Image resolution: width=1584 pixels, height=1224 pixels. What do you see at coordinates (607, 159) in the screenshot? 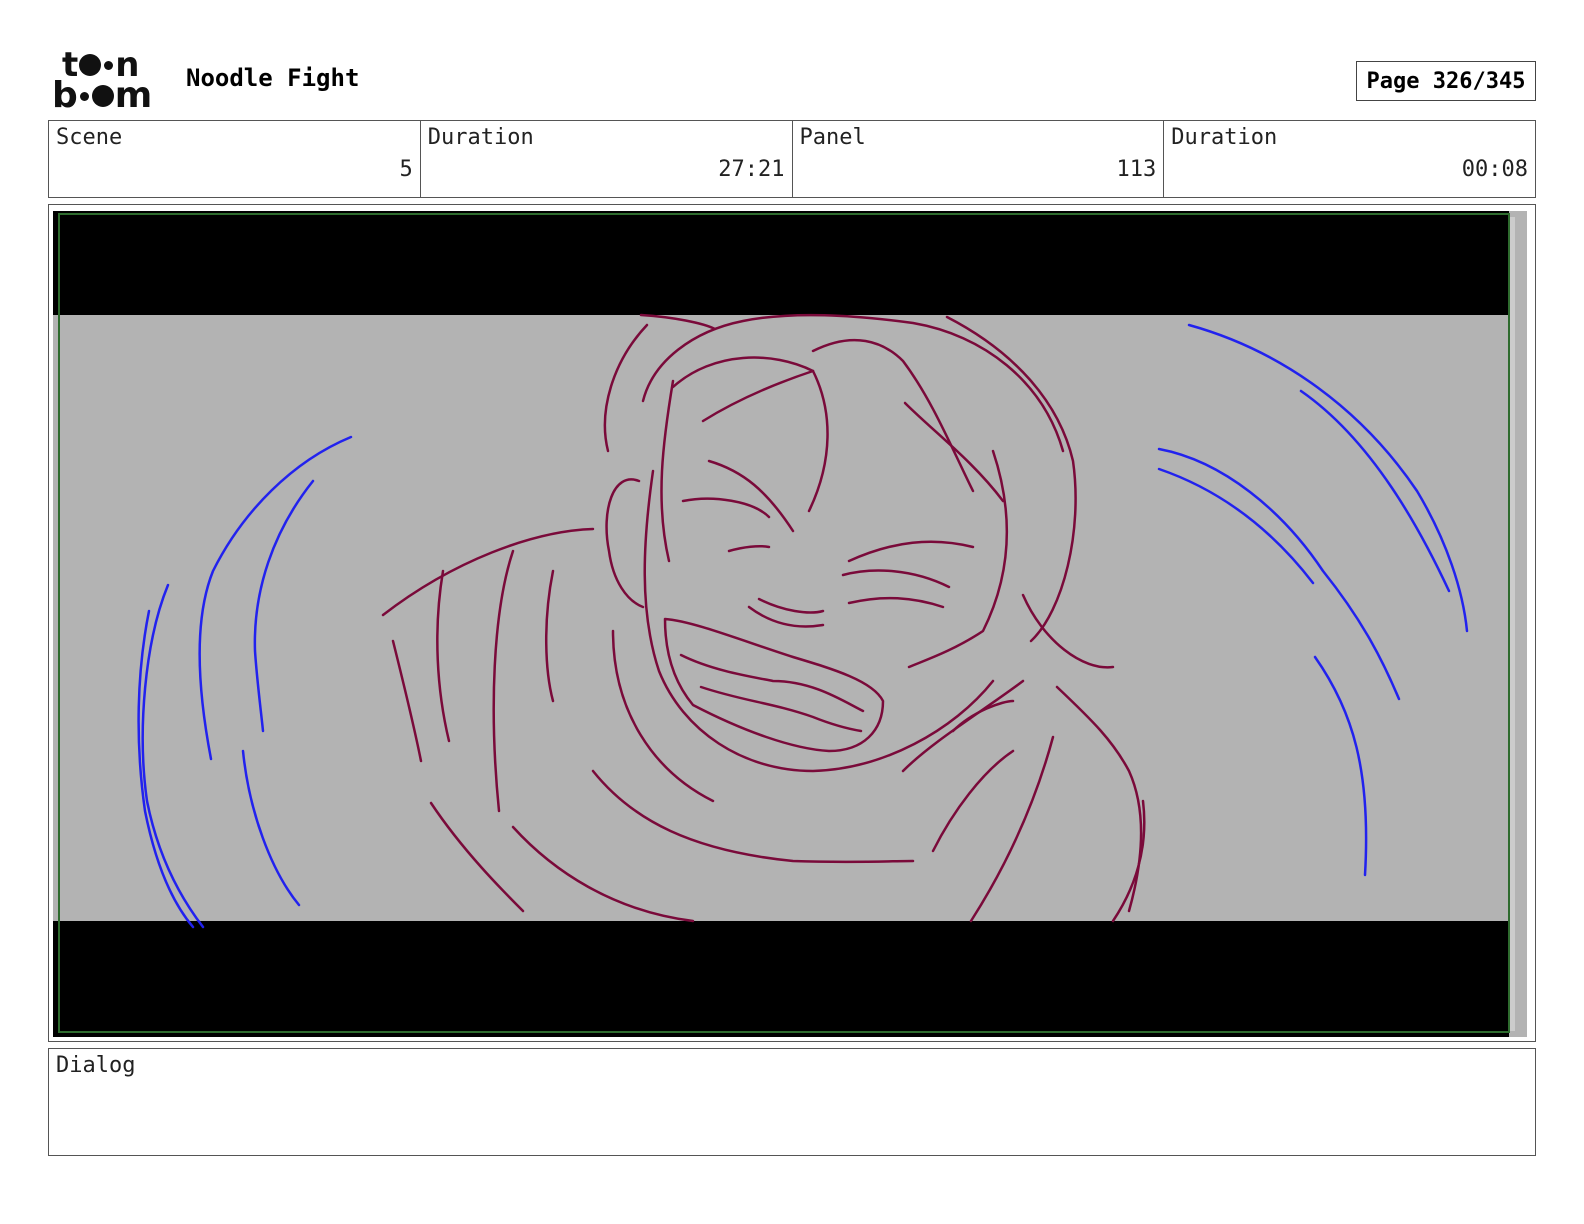
I see `scene-duration-cell: Duration 27:21` at bounding box center [607, 159].